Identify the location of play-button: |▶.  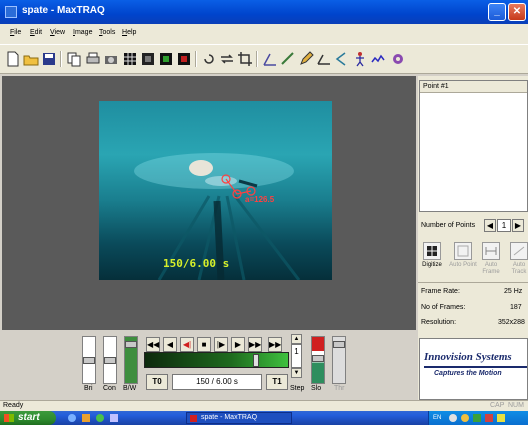
(221, 344).